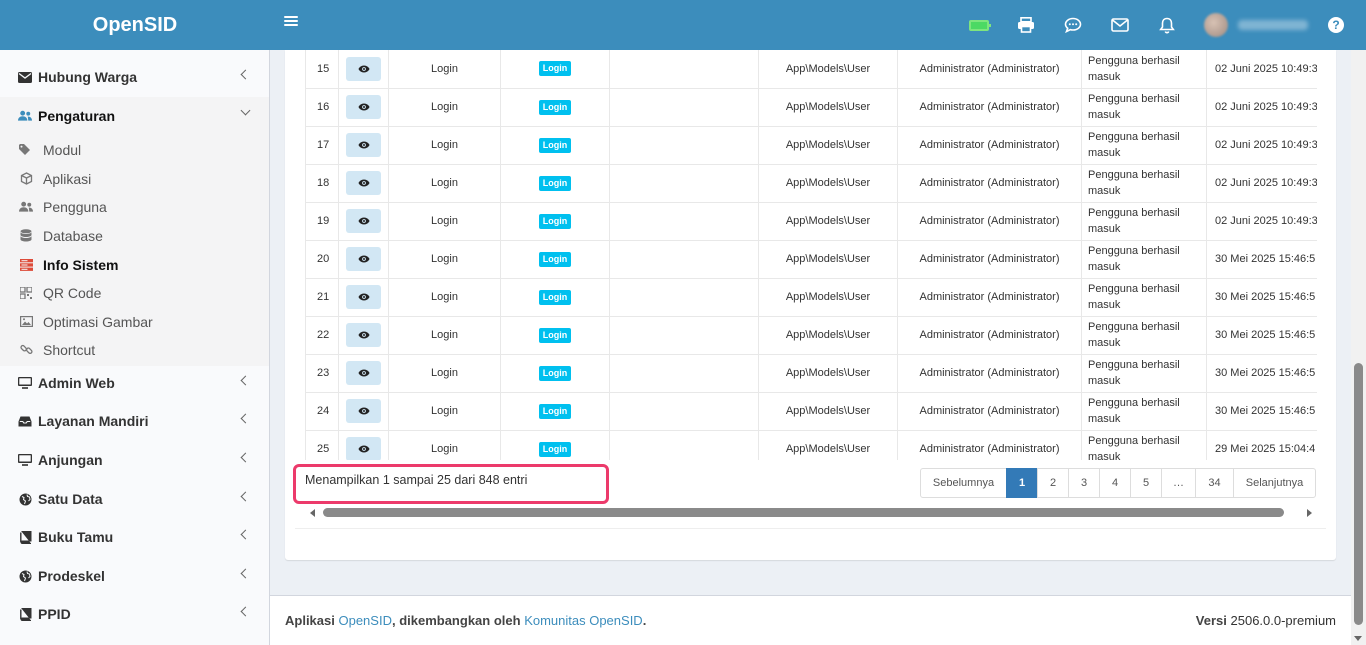 The width and height of the screenshot is (1366, 645). What do you see at coordinates (134, 206) in the screenshot?
I see `sidebar-subitem-pengguna: Pengguna` at bounding box center [134, 206].